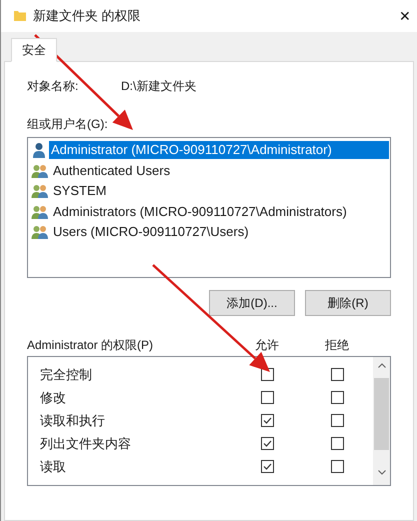  Describe the element at coordinates (220, 171) in the screenshot. I see `list-item: Authenticated Users` at that location.